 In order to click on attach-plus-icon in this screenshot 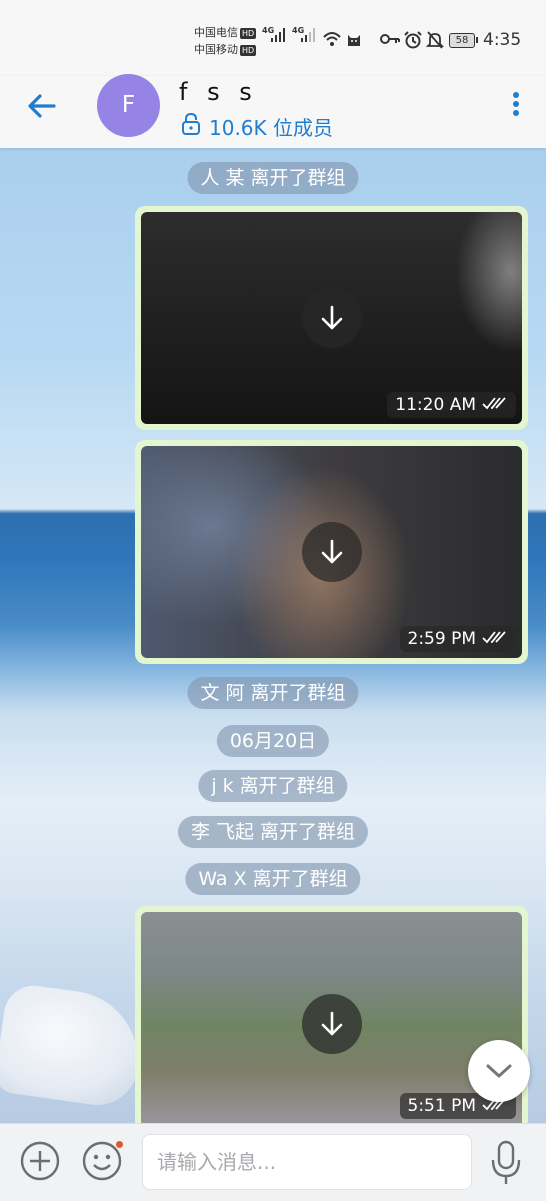, I will do `click(40, 1161)`.